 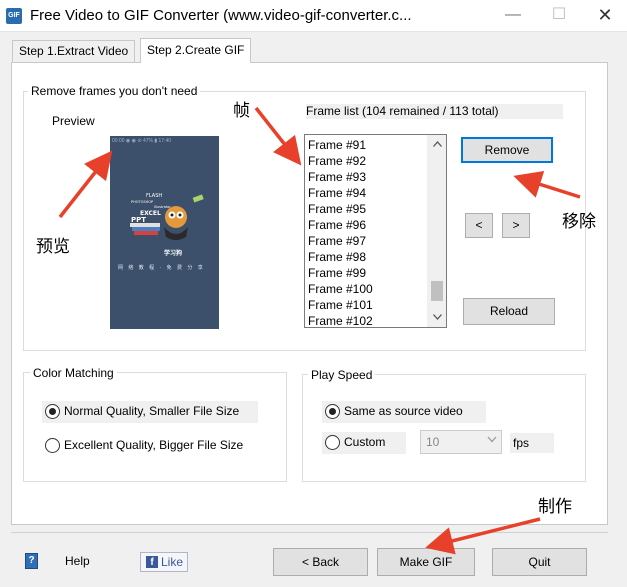 What do you see at coordinates (437, 144) in the screenshot?
I see `scroll-up-icon` at bounding box center [437, 144].